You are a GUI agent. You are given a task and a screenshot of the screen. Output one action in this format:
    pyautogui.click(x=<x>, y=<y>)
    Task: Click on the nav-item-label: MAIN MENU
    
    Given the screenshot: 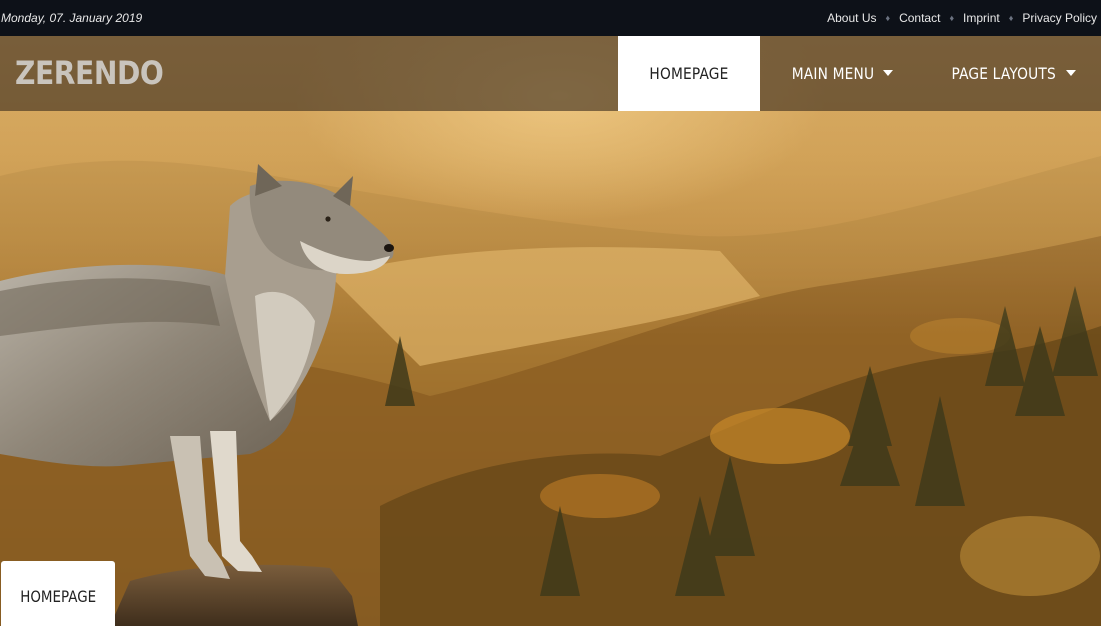 What is the action you would take?
    pyautogui.click(x=832, y=73)
    